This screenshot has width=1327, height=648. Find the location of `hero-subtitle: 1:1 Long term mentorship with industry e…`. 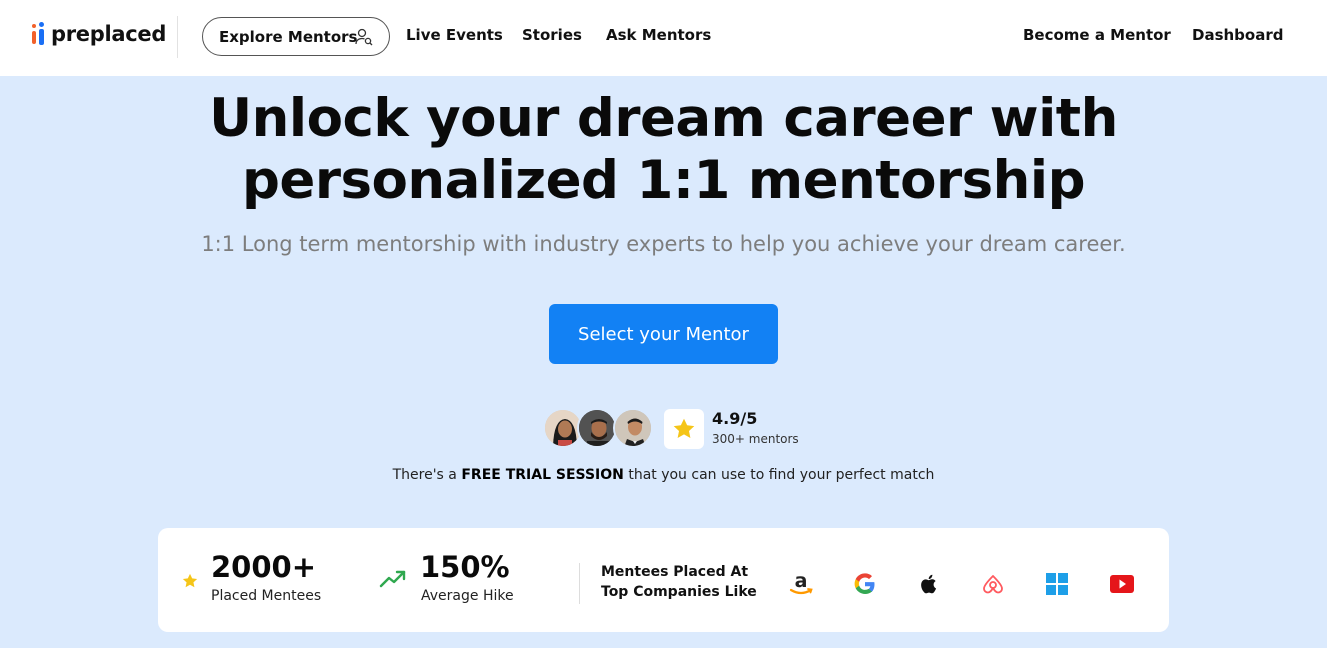

hero-subtitle: 1:1 Long term mentorship with industry e… is located at coordinates (663, 244).